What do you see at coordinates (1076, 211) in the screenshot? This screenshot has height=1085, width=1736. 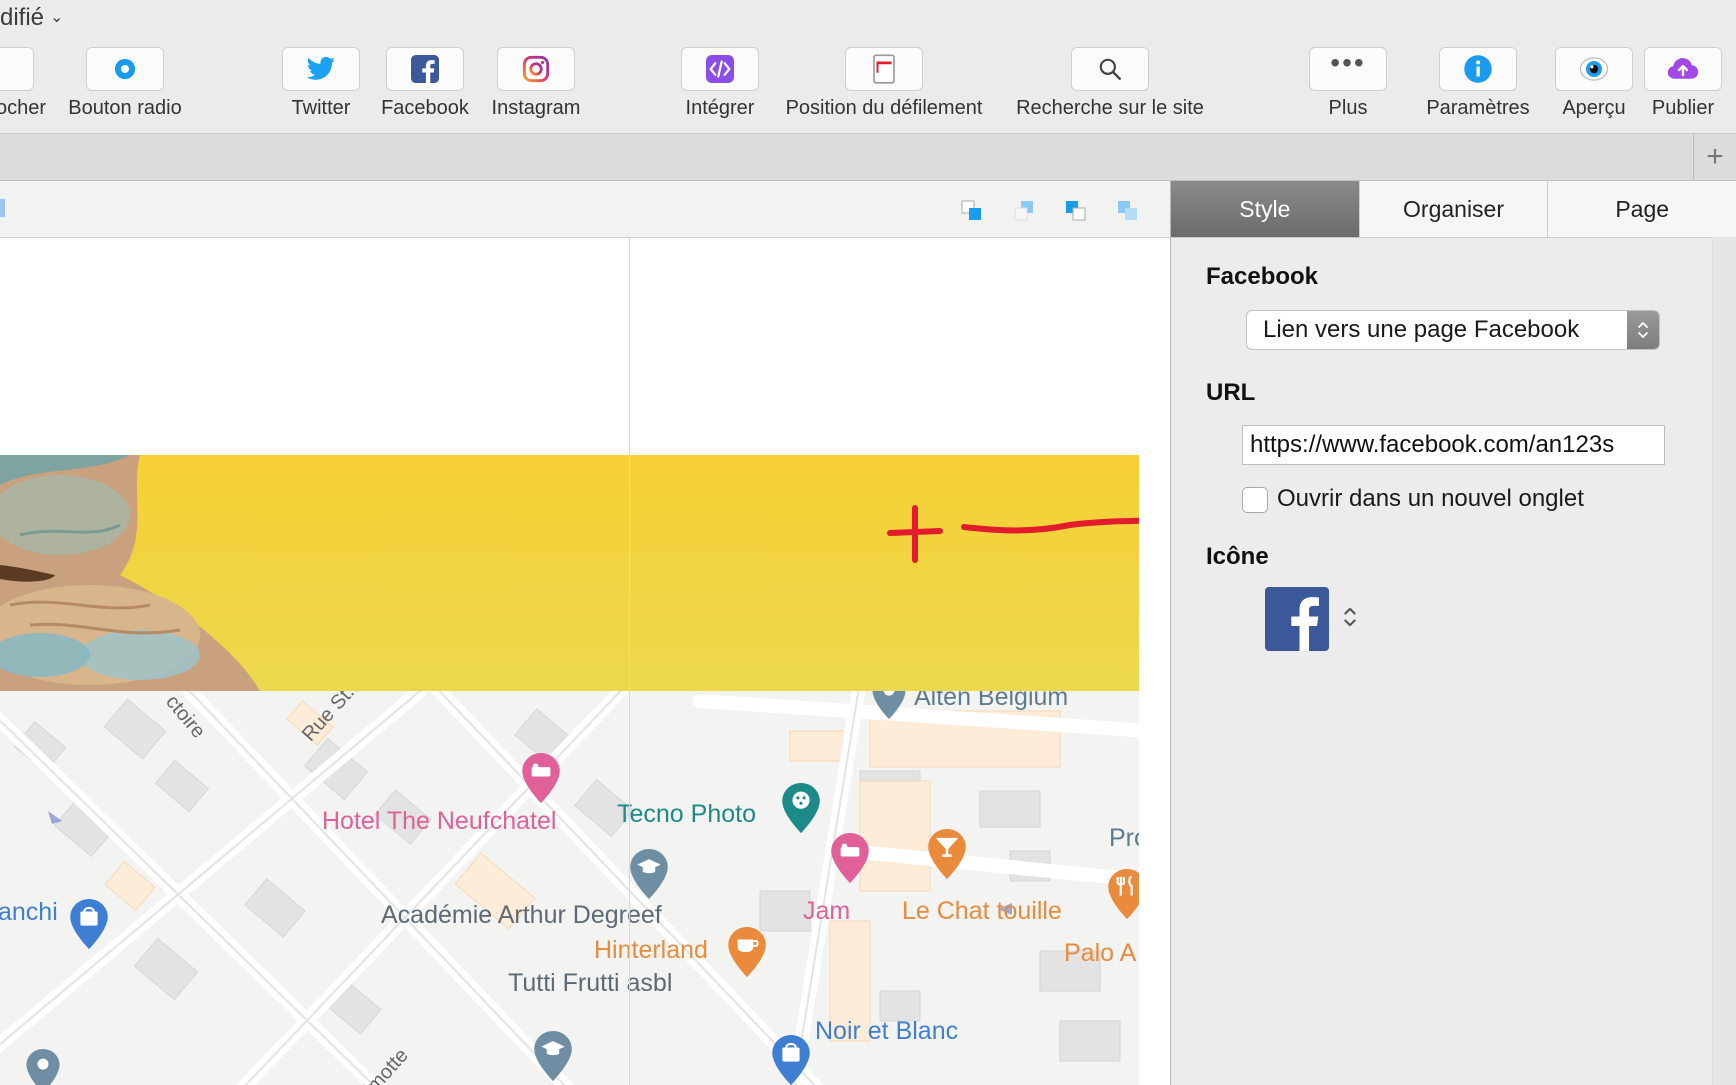 I see `send-backward-icon` at bounding box center [1076, 211].